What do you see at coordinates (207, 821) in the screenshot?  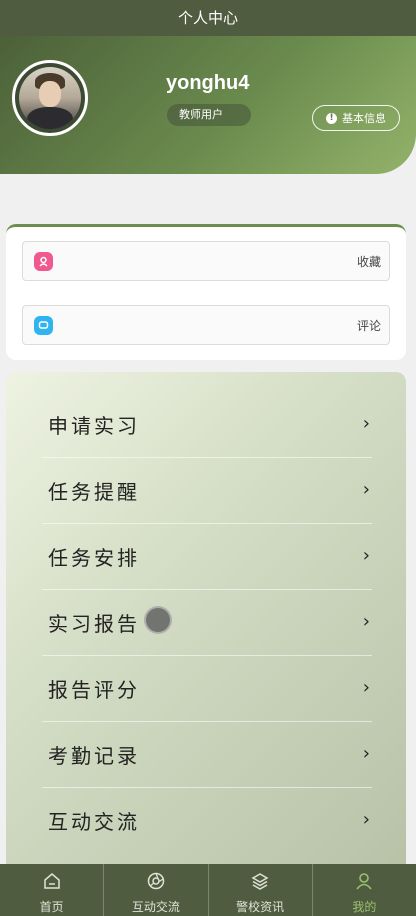 I see `menu-item-interaction: 互动交流 ›` at bounding box center [207, 821].